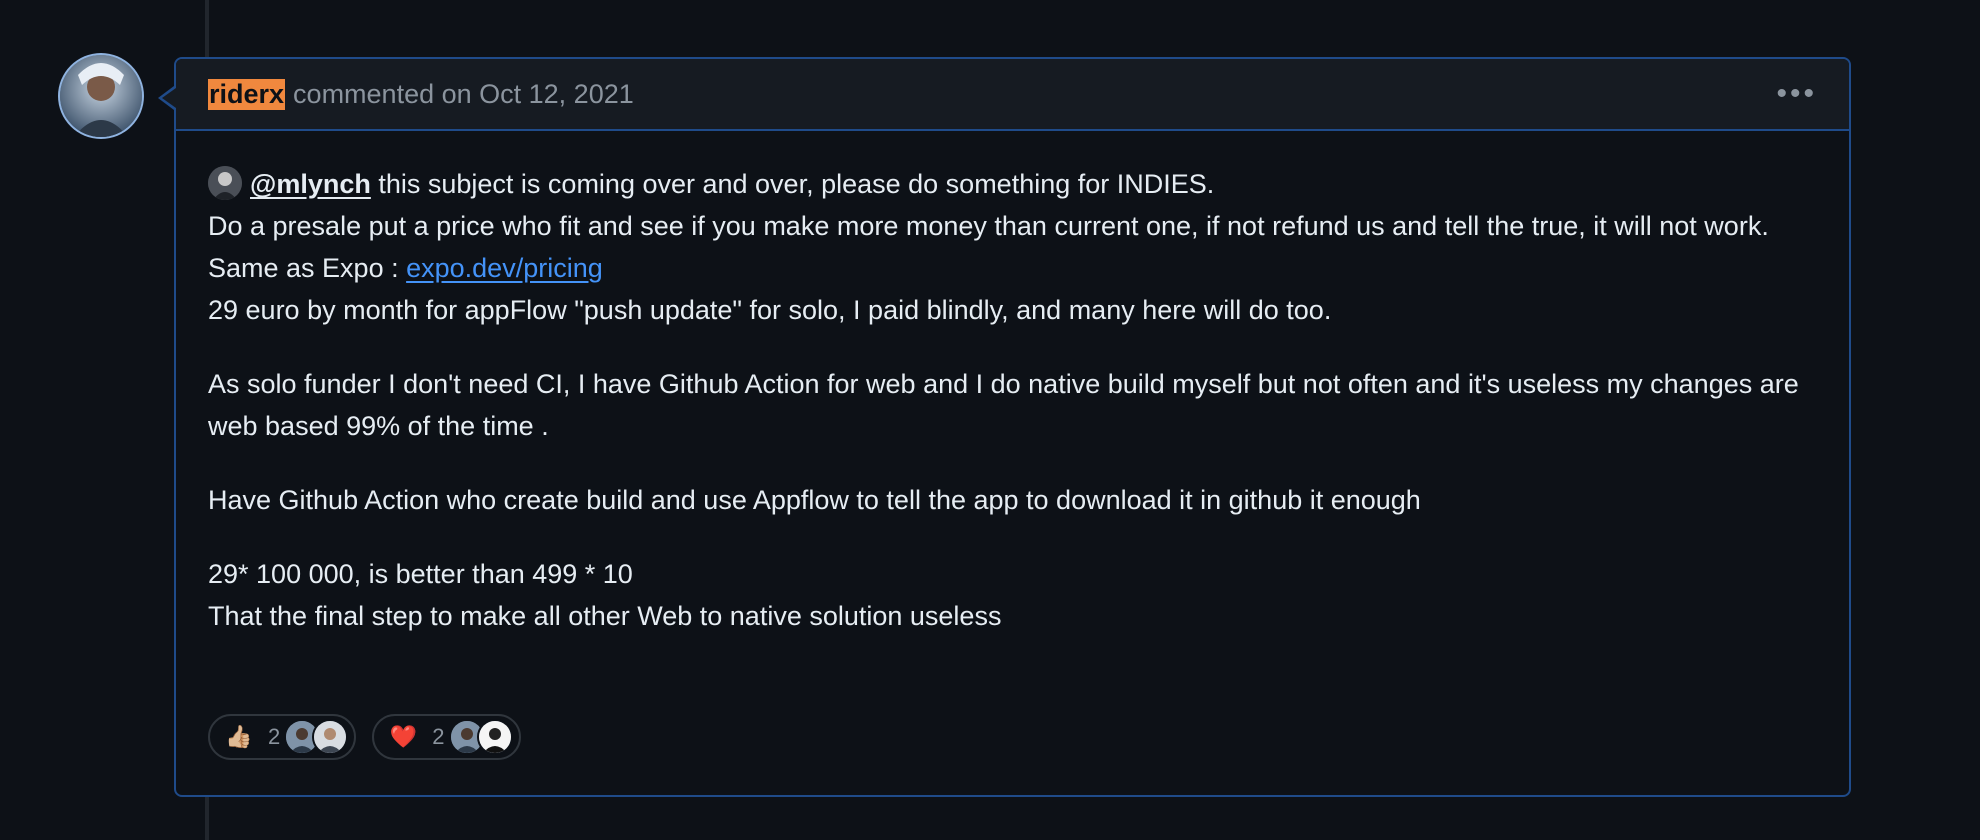 The height and width of the screenshot is (840, 1980). What do you see at coordinates (403, 736) in the screenshot?
I see `heart-icon: ❤️` at bounding box center [403, 736].